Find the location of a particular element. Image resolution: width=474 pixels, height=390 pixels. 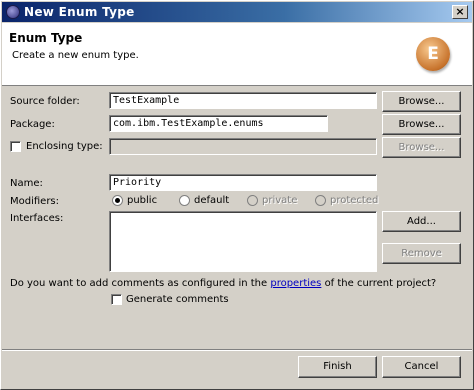

modifier-public-radio is located at coordinates (117, 200).